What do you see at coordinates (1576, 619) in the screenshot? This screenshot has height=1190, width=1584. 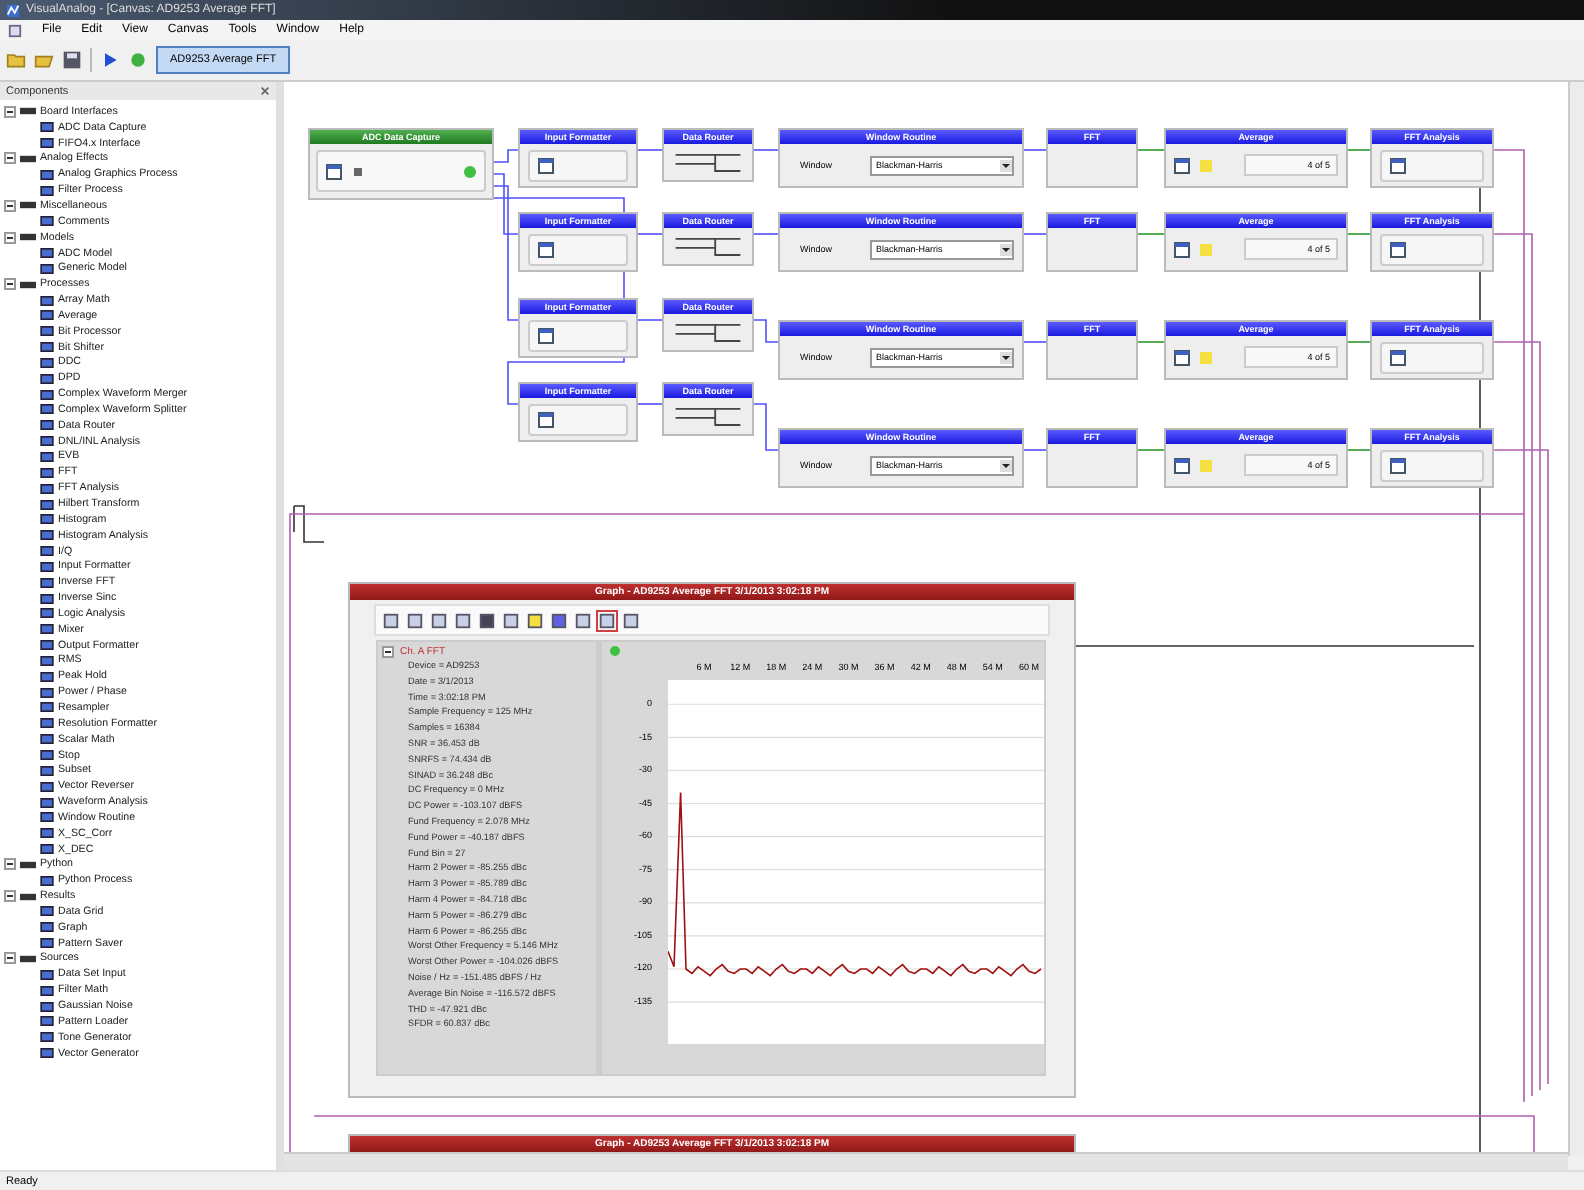 I see `vertical-scrollbar` at bounding box center [1576, 619].